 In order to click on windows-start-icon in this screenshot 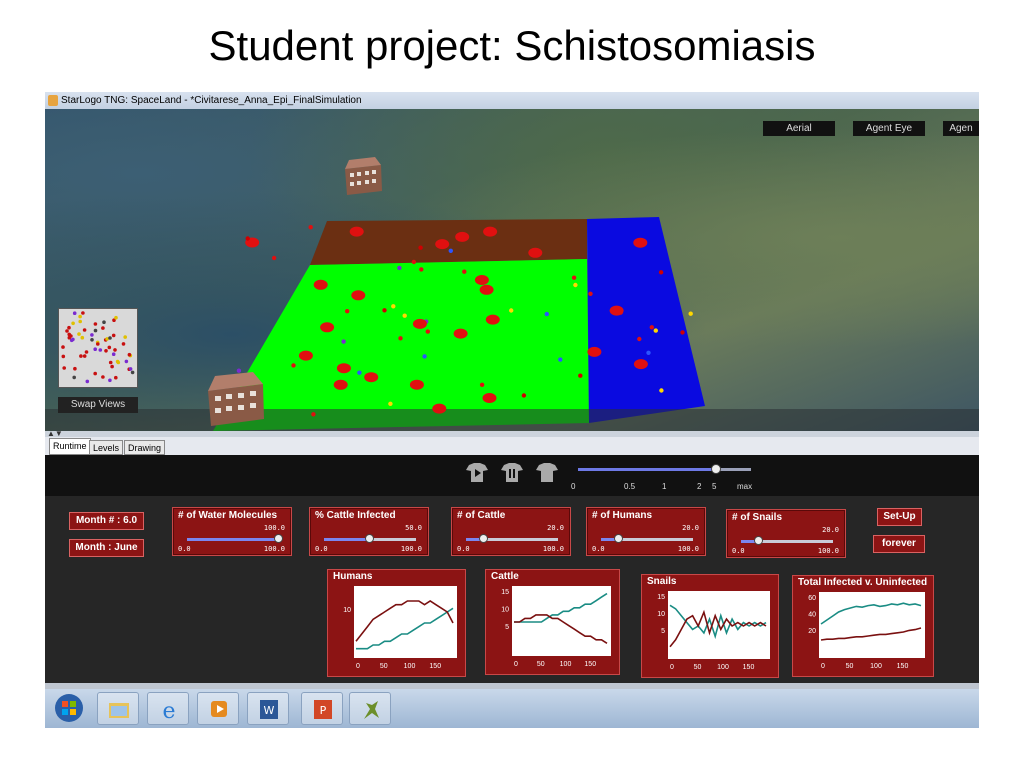, I will do `click(69, 708)`.